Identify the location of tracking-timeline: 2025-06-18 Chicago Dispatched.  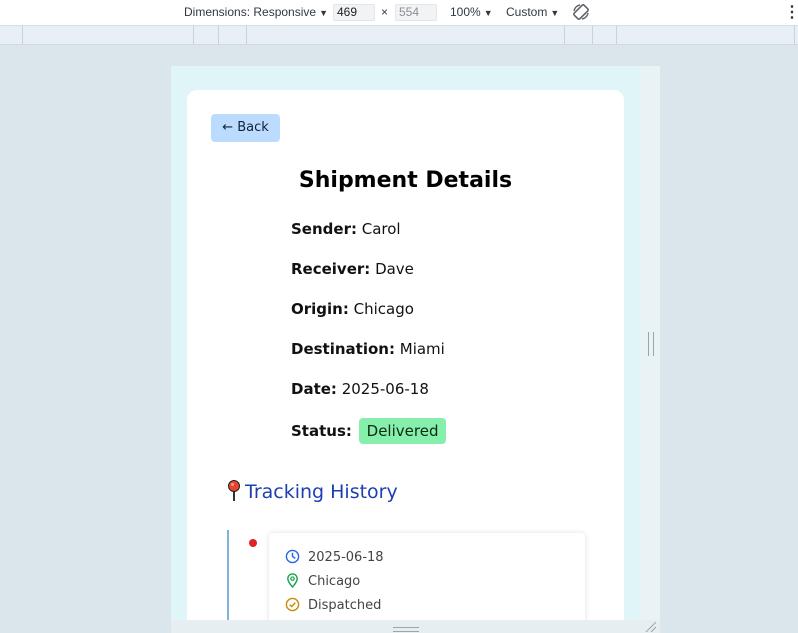
(408, 575).